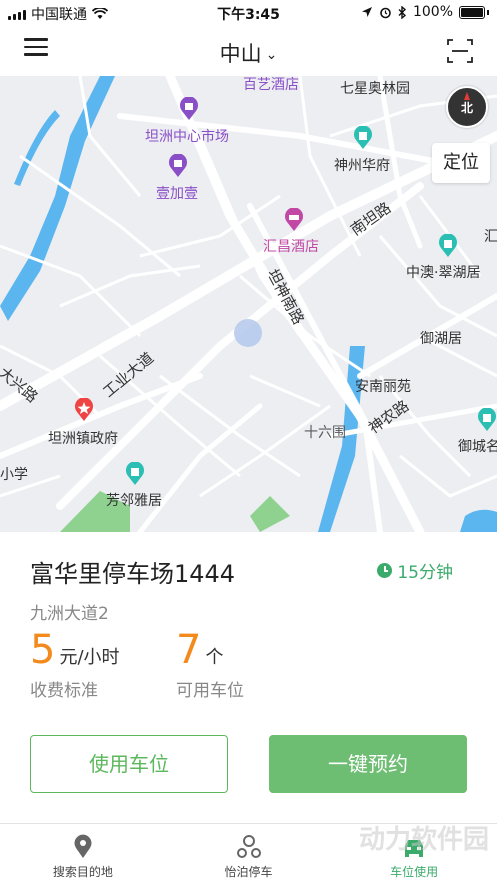 The width and height of the screenshot is (497, 884). Describe the element at coordinates (385, 12) in the screenshot. I see `alarm-icon` at that location.